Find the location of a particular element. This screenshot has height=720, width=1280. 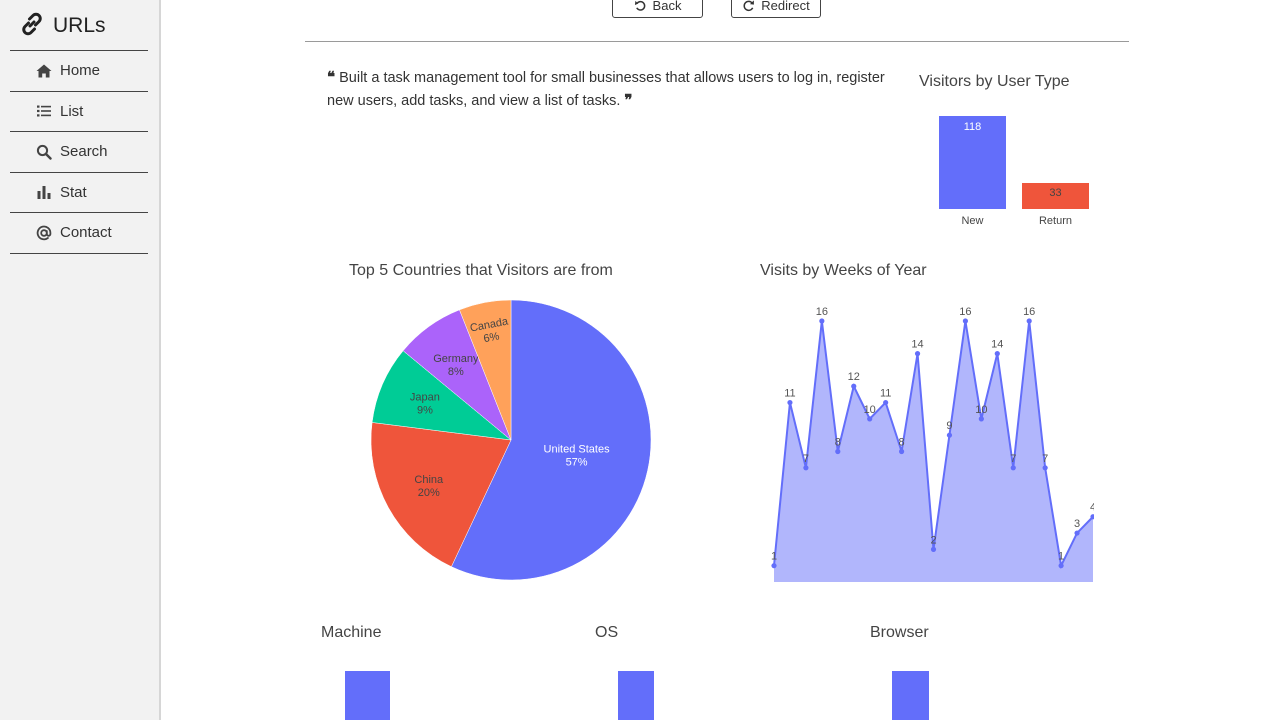

sidebar-item-label: Search is located at coordinates (84, 152).